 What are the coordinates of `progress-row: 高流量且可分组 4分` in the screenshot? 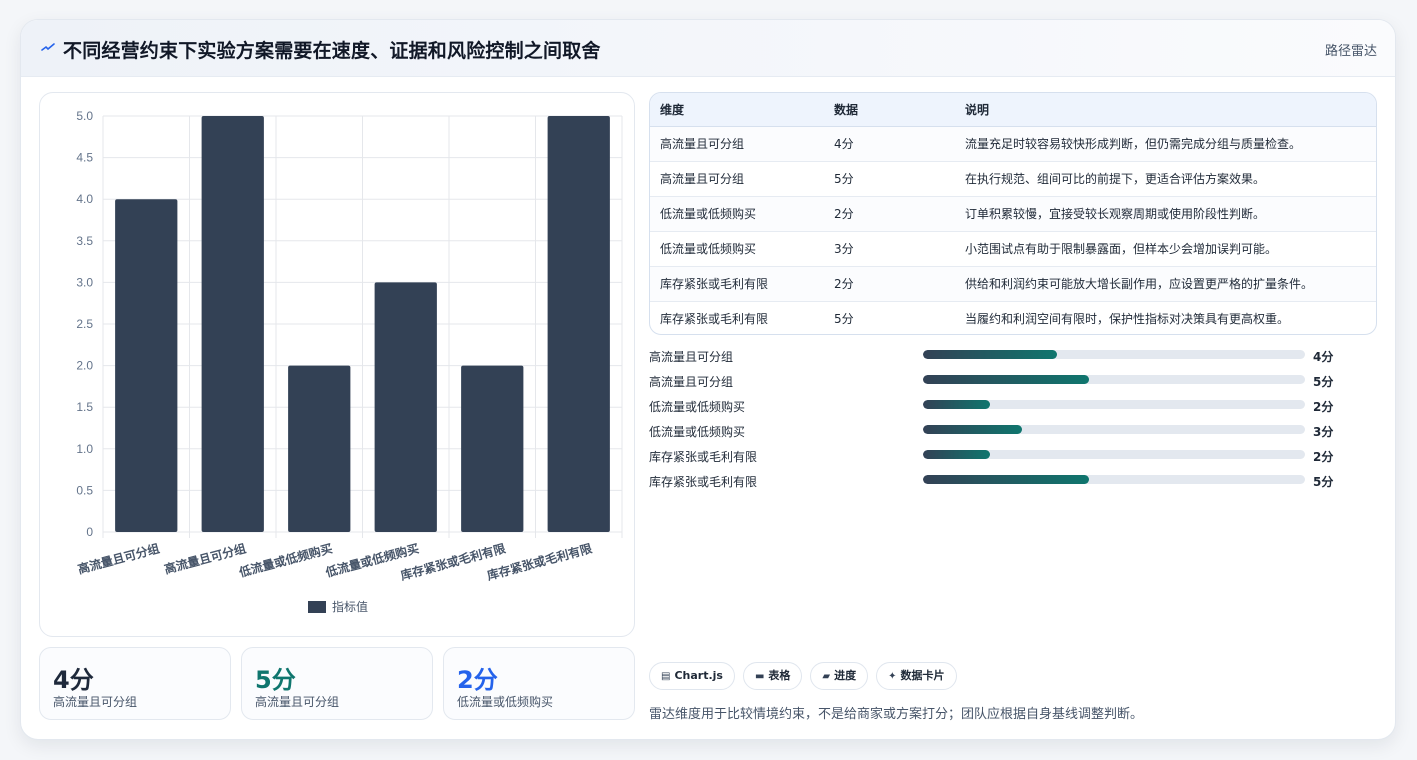 It's located at (1013, 357).